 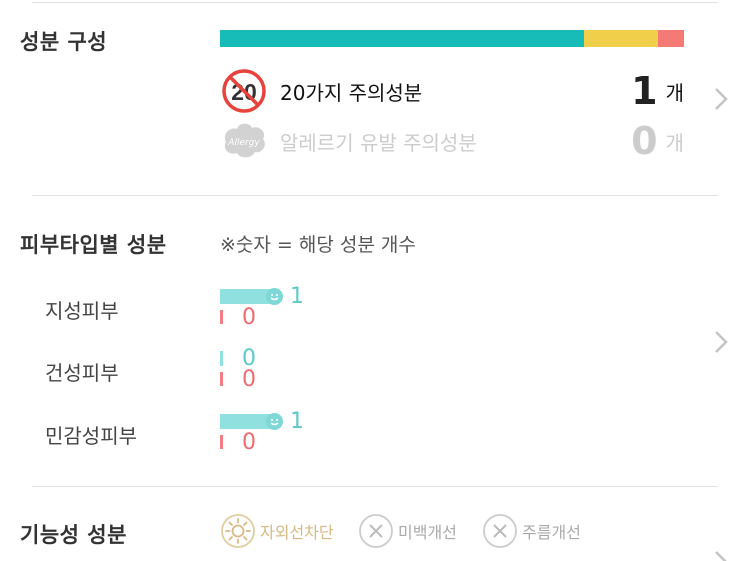 What do you see at coordinates (621, 38) in the screenshot?
I see `composition-segment-caution` at bounding box center [621, 38].